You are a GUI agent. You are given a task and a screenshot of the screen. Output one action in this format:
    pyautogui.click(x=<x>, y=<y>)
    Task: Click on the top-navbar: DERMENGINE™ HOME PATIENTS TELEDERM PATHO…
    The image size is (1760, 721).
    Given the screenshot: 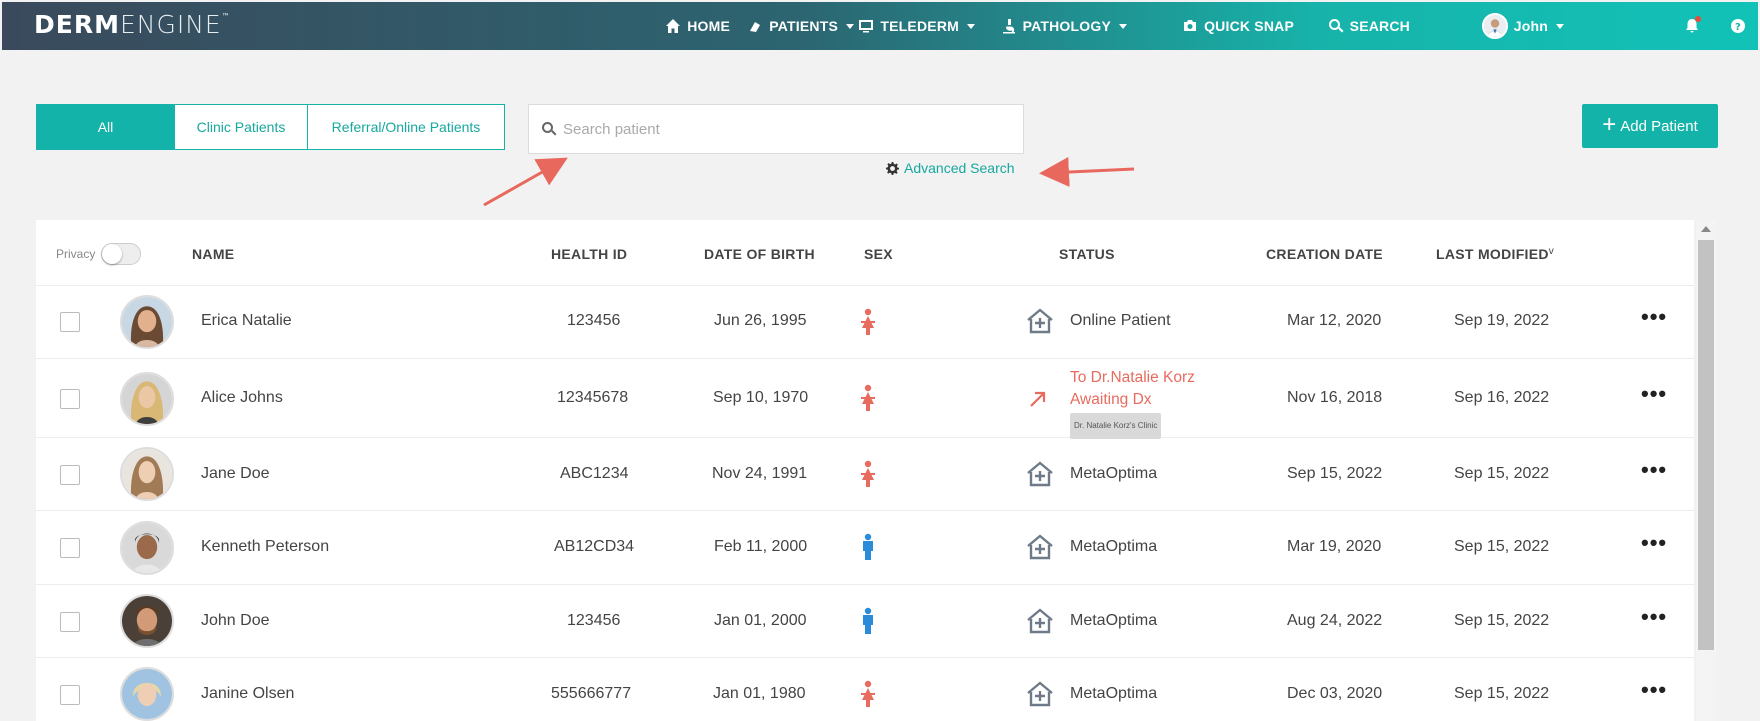 What is the action you would take?
    pyautogui.click(x=880, y=26)
    